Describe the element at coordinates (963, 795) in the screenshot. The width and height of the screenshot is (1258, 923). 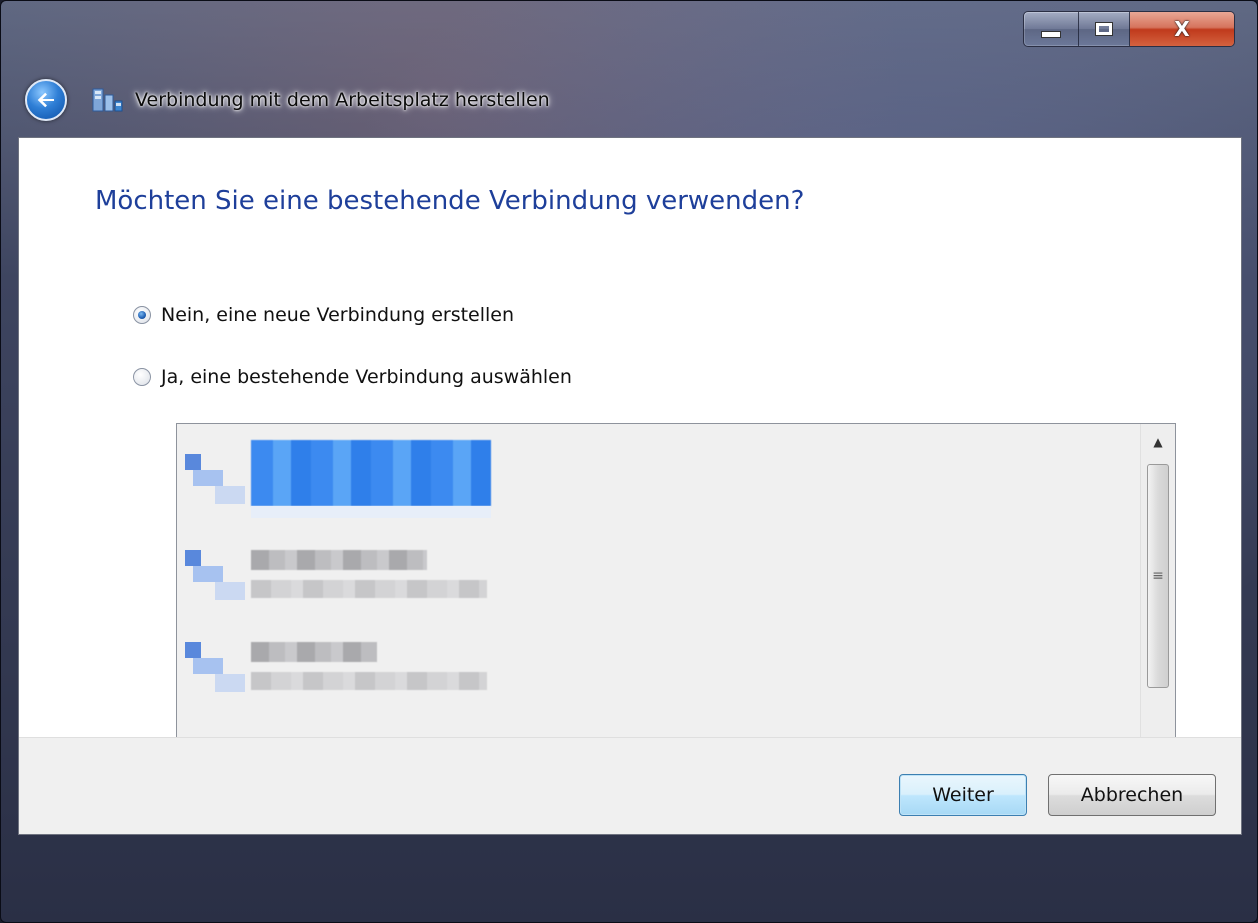
I see `next-button: Weiter` at that location.